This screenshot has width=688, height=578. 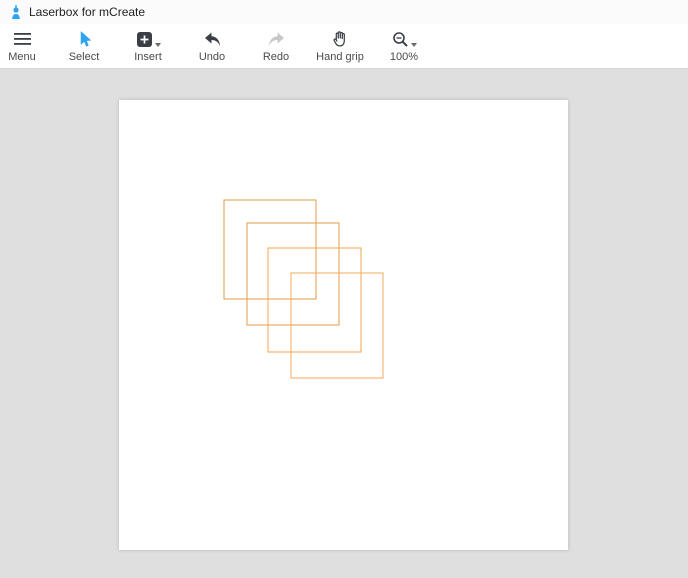 What do you see at coordinates (22, 57) in the screenshot?
I see `menu-label: Menu` at bounding box center [22, 57].